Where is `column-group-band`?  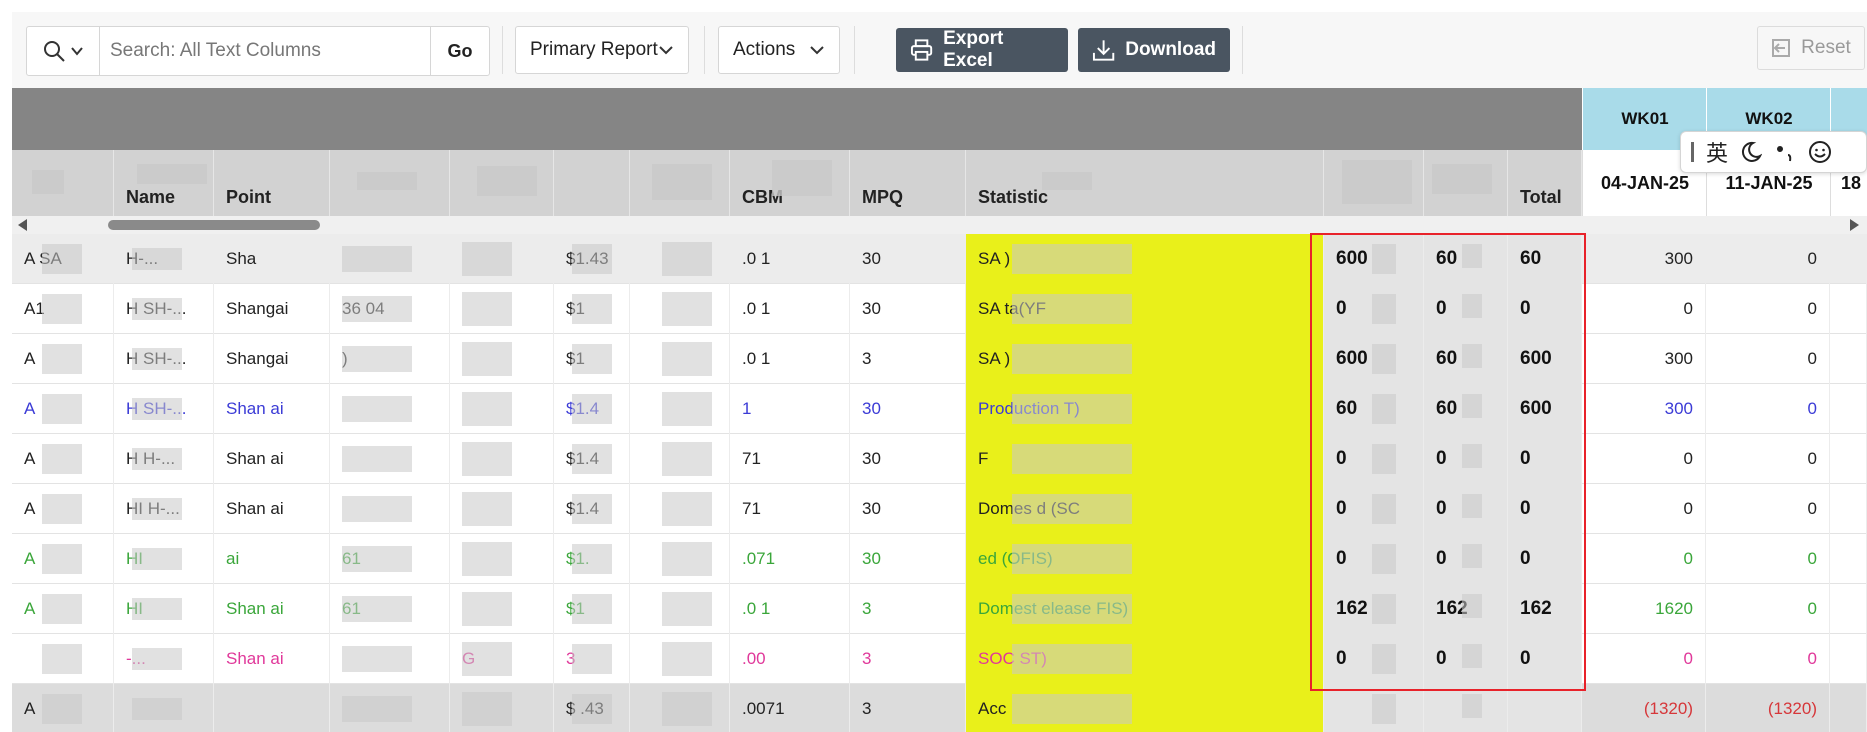
column-group-band is located at coordinates (797, 119).